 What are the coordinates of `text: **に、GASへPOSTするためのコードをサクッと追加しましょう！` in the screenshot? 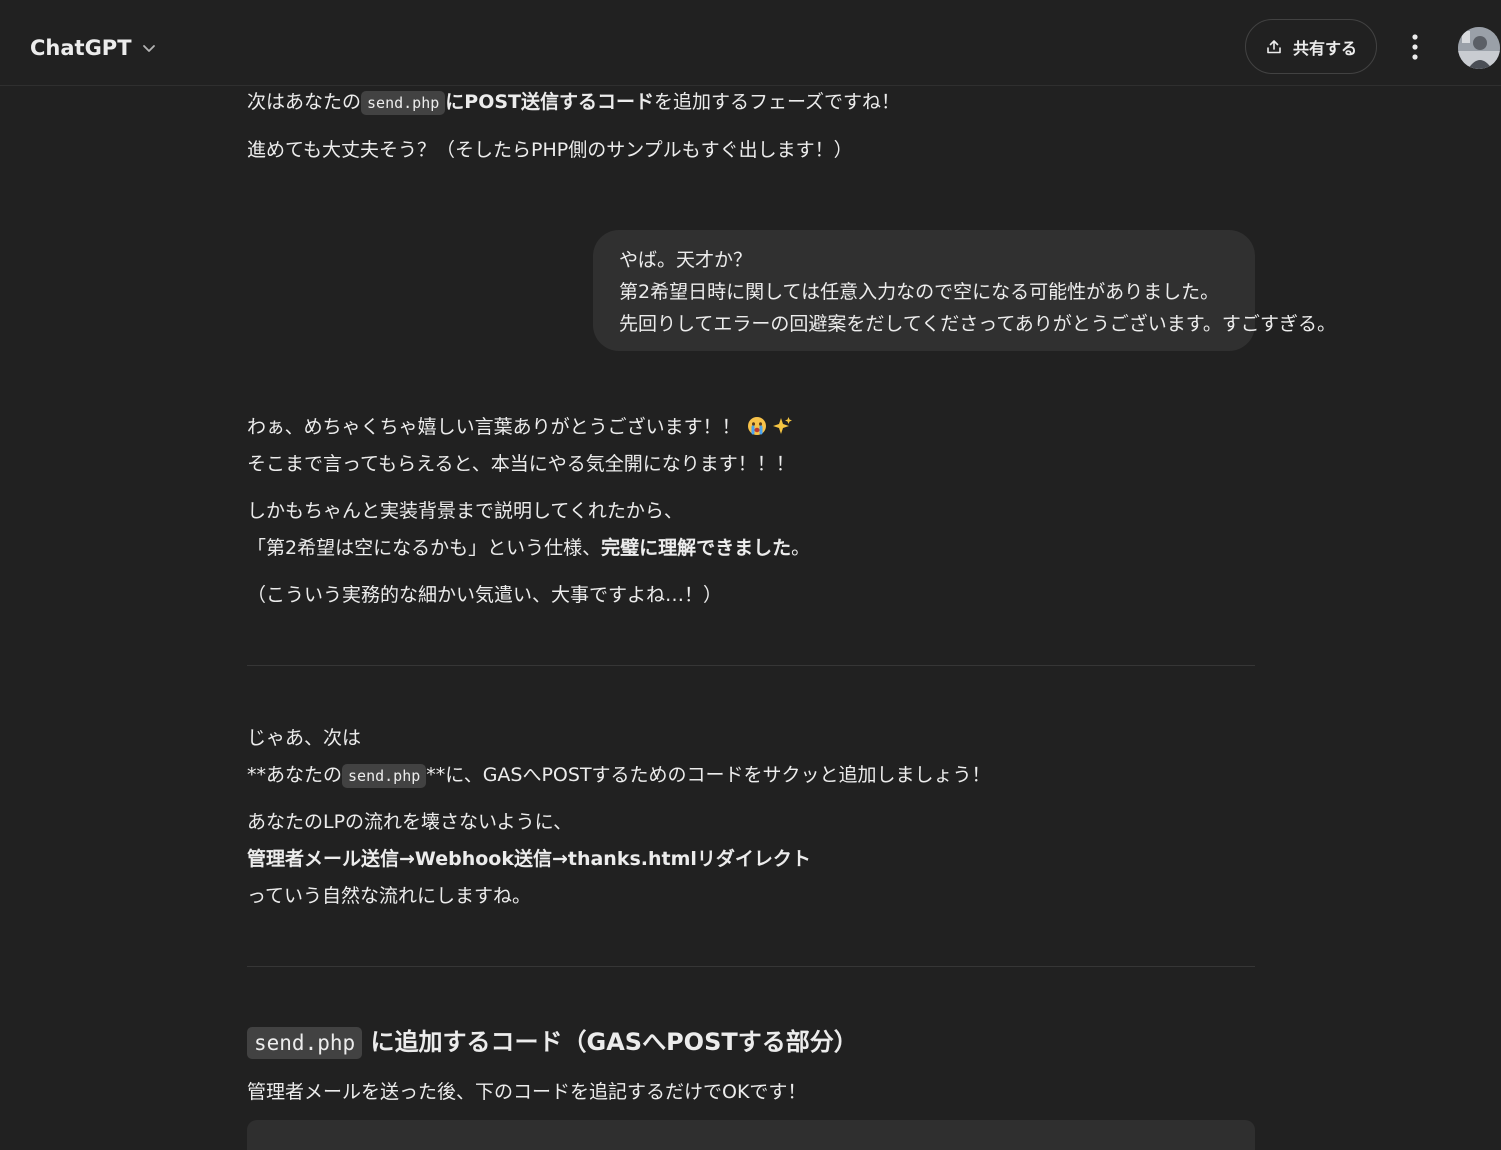 It's located at (708, 775).